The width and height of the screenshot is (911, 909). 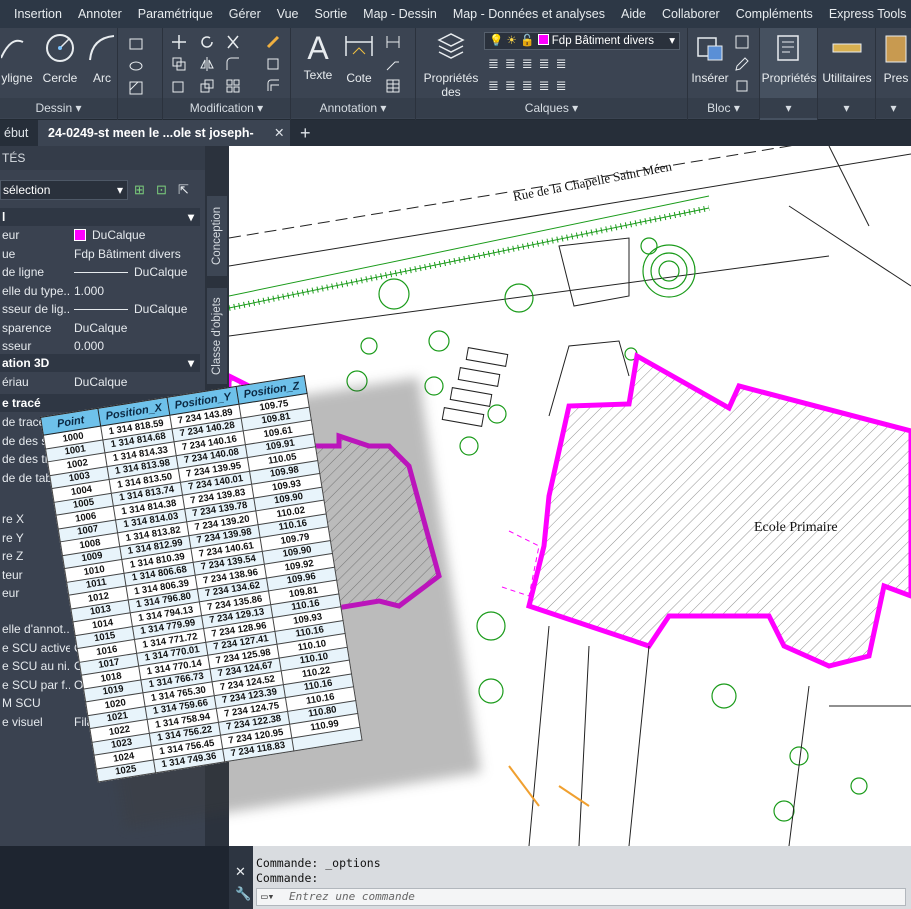 What do you see at coordinates (226, 108) in the screenshot?
I see `panel-modification-title: Modification ▾` at bounding box center [226, 108].